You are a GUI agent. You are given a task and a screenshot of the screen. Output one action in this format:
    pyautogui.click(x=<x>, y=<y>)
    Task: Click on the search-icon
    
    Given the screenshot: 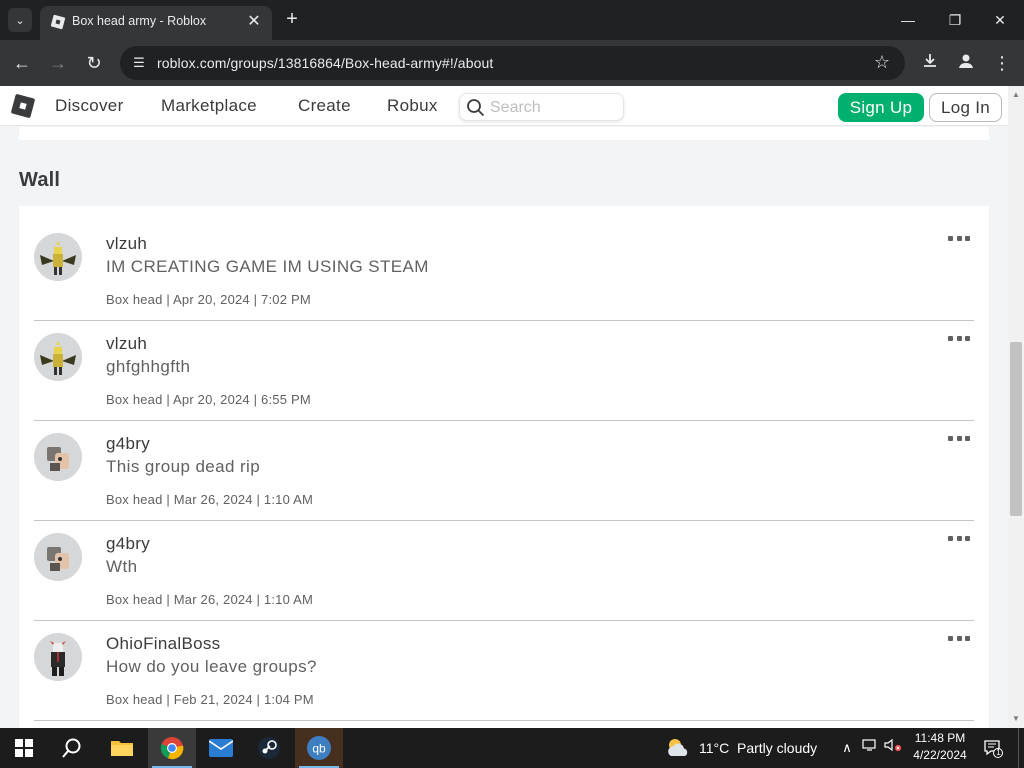 What is the action you would take?
    pyautogui.click(x=476, y=108)
    